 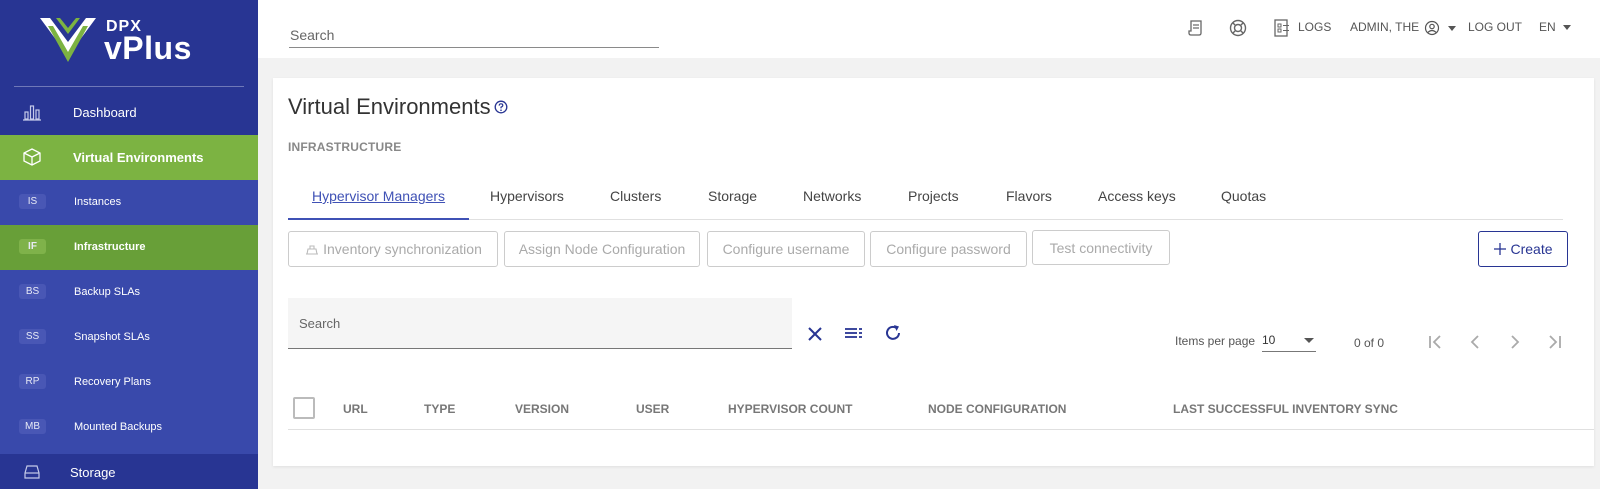 What do you see at coordinates (474, 34) in the screenshot?
I see `global-search-input: Search` at bounding box center [474, 34].